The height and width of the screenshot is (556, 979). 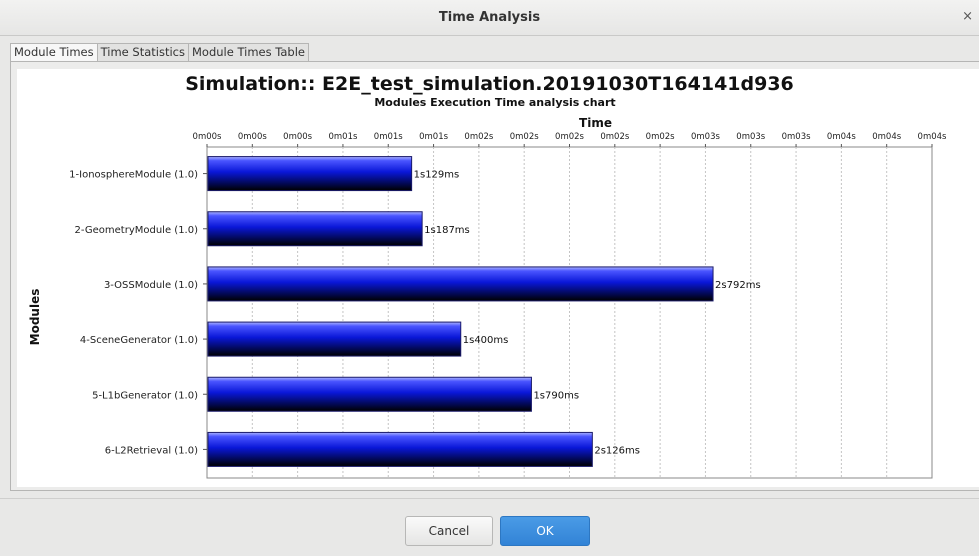 I want to click on y-tick-label: 5-L1bGenerator (1.0), so click(x=145, y=395).